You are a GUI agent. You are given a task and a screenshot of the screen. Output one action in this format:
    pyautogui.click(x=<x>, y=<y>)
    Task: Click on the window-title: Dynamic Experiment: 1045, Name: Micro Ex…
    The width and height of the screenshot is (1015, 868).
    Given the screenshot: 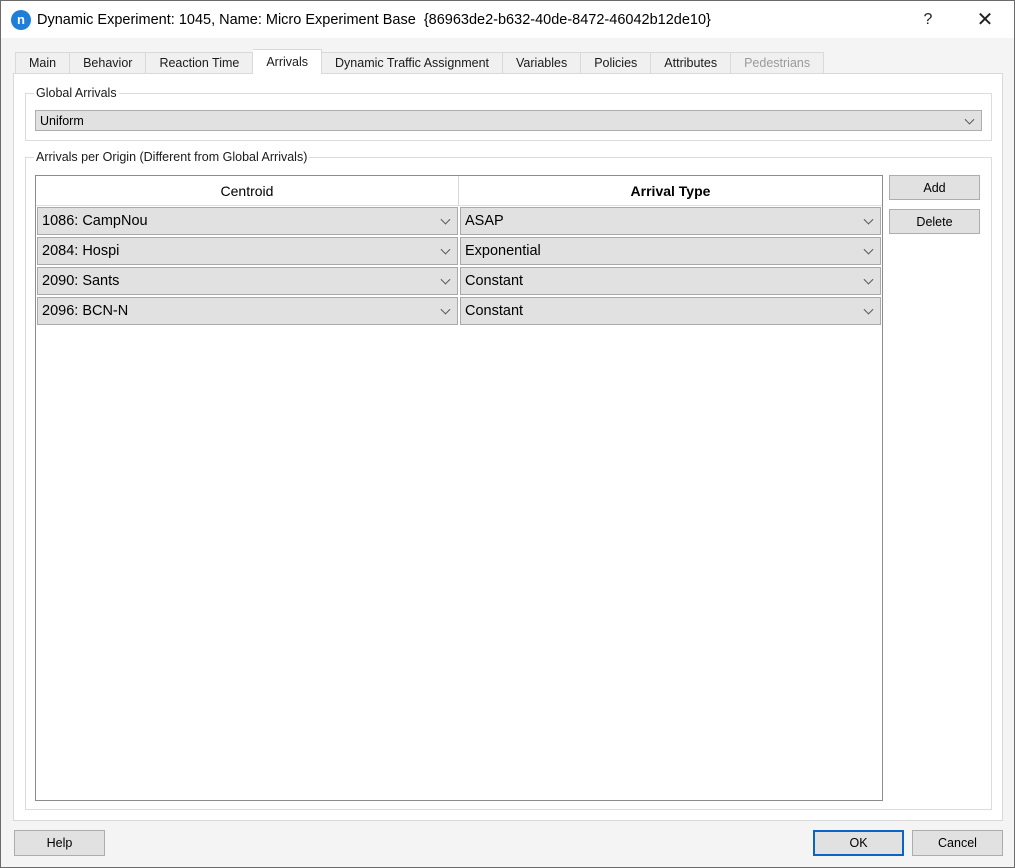 What is the action you would take?
    pyautogui.click(x=374, y=19)
    